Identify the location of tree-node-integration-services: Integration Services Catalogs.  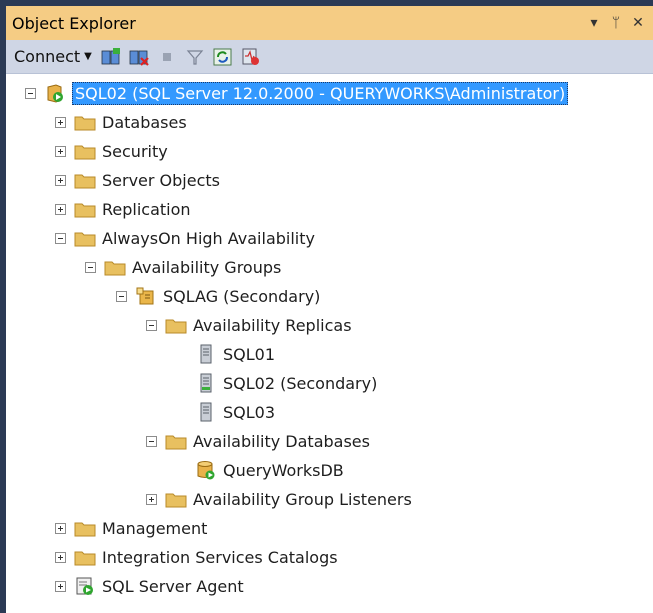
(196, 557).